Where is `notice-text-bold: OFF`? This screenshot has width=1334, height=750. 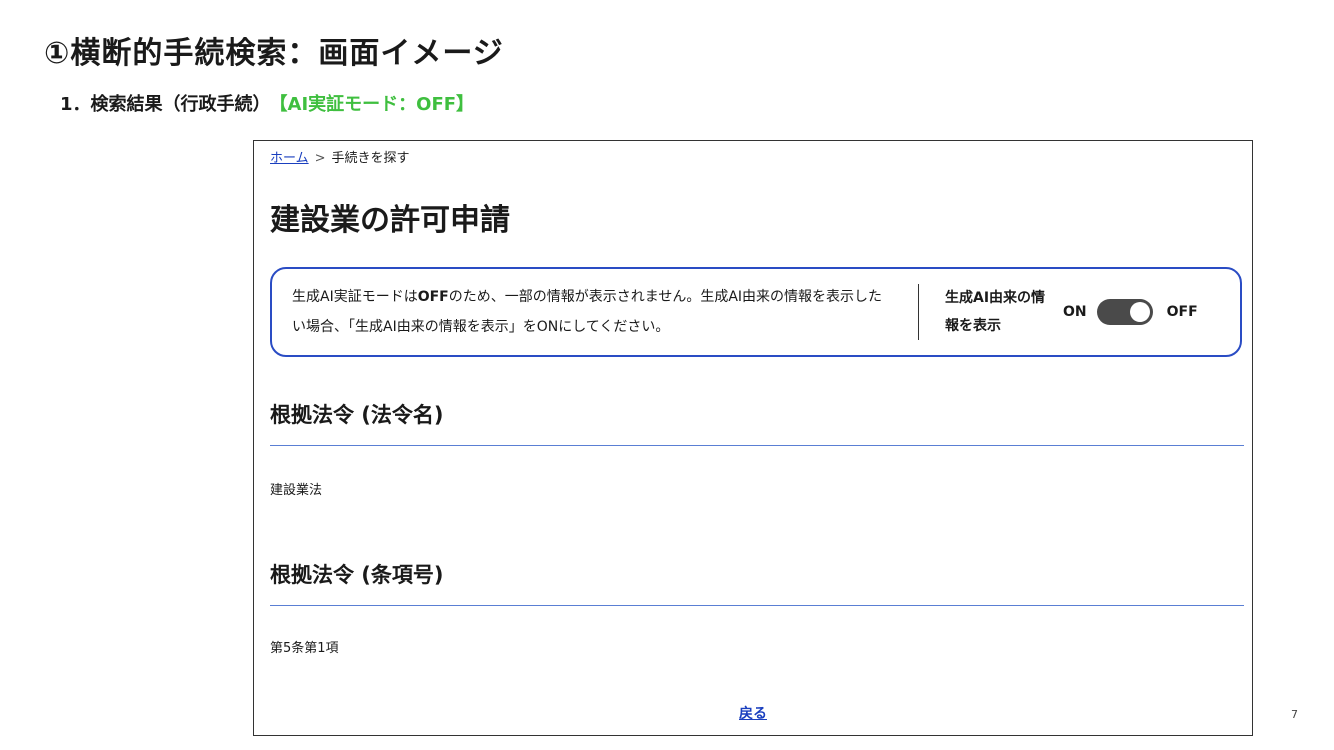 notice-text-bold: OFF is located at coordinates (433, 297).